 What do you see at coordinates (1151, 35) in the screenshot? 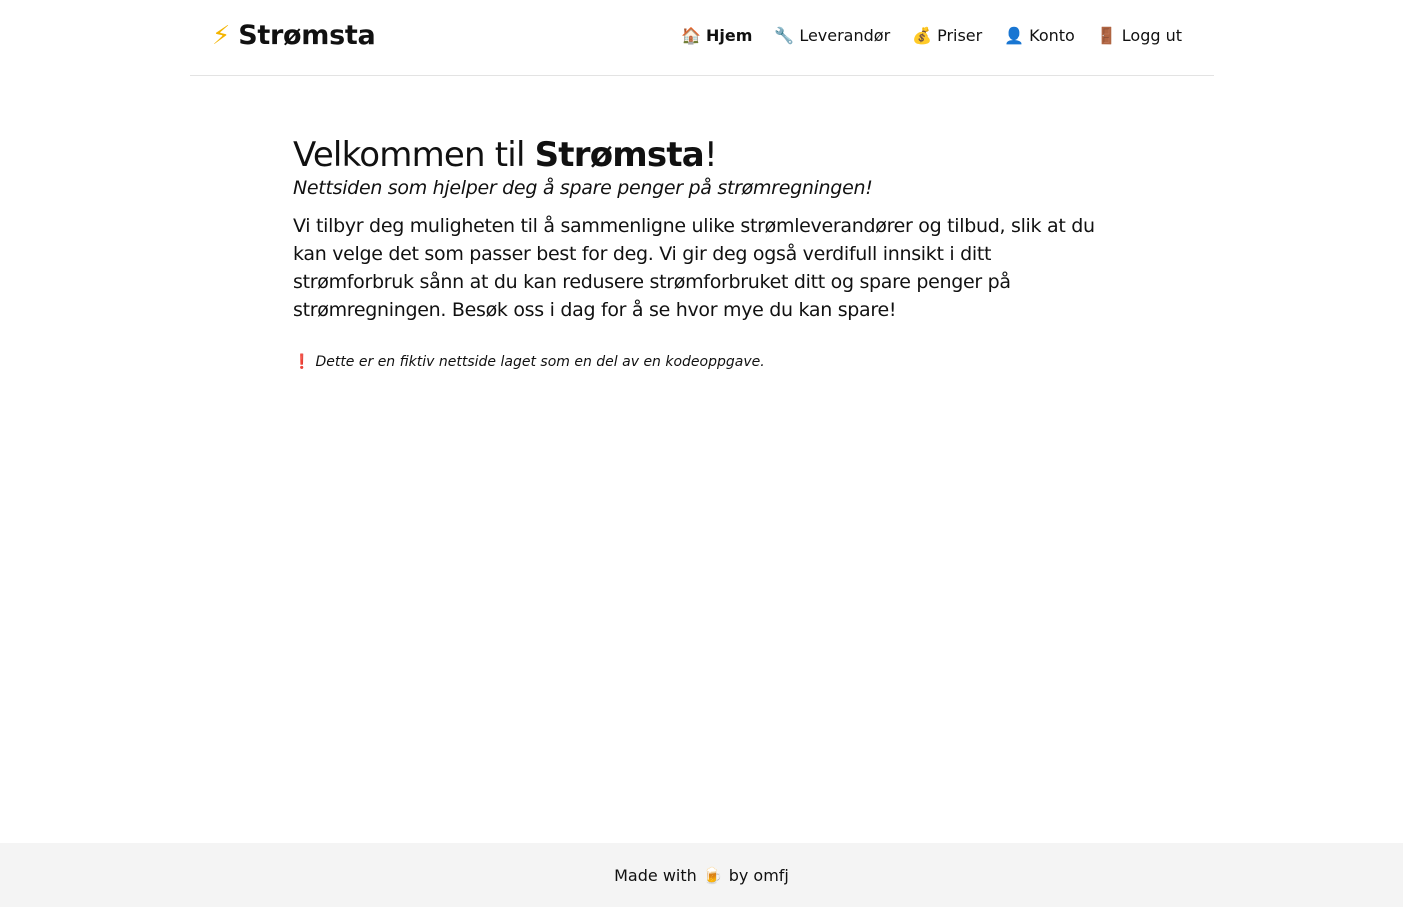
I see `nav-item-label: Logg ut` at bounding box center [1151, 35].